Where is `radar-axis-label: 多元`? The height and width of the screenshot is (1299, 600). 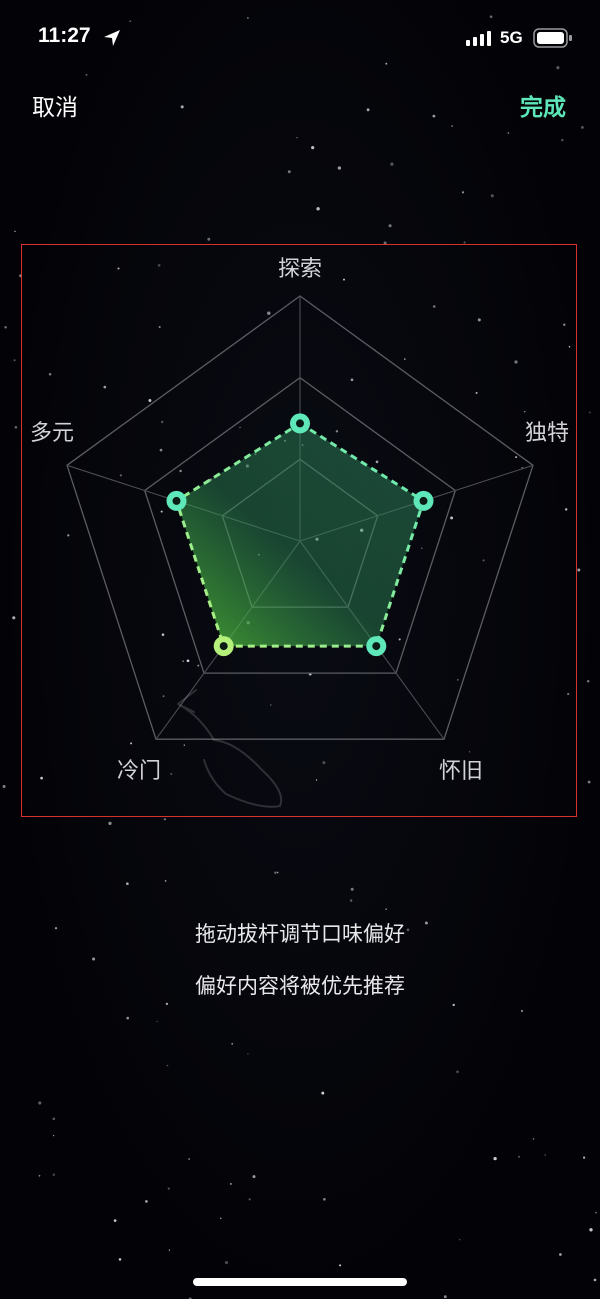 radar-axis-label: 多元 is located at coordinates (52, 433).